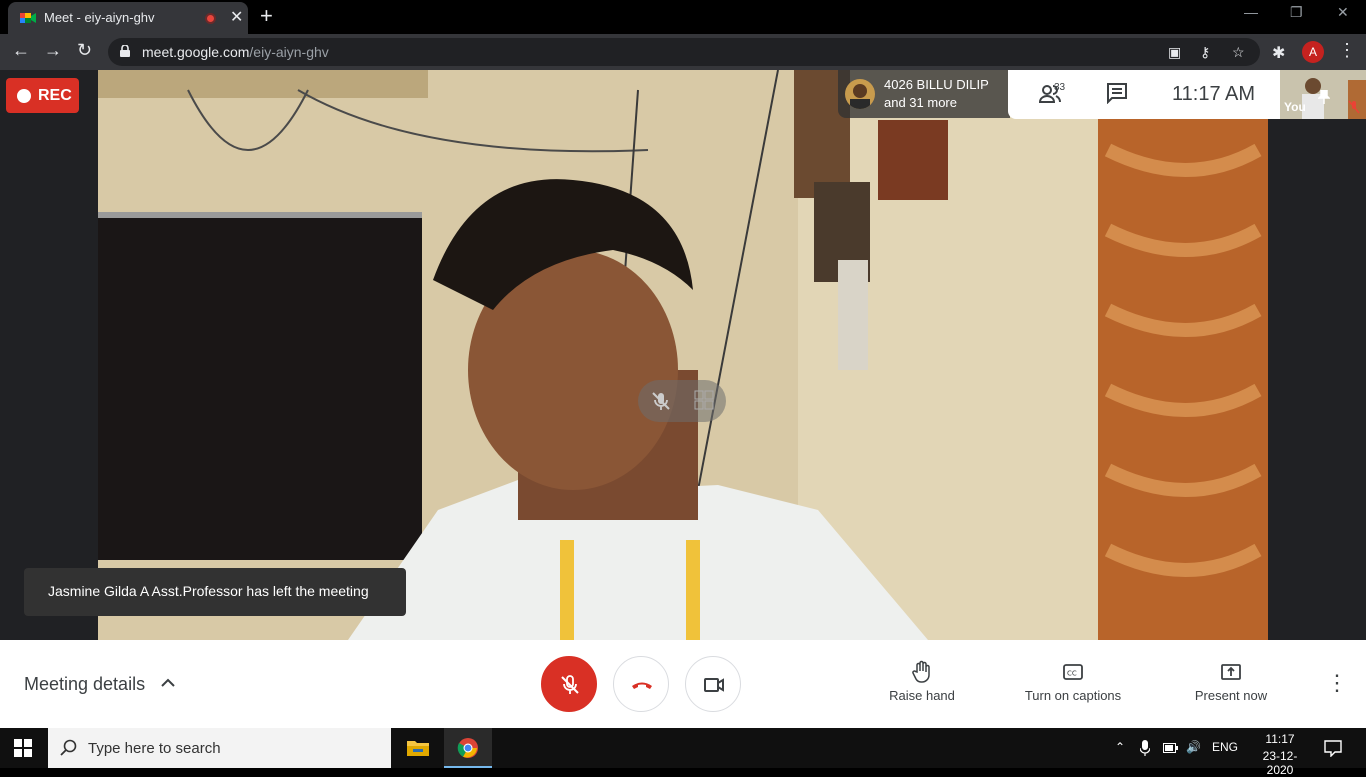  I want to click on record-dot-icon, so click(24, 96).